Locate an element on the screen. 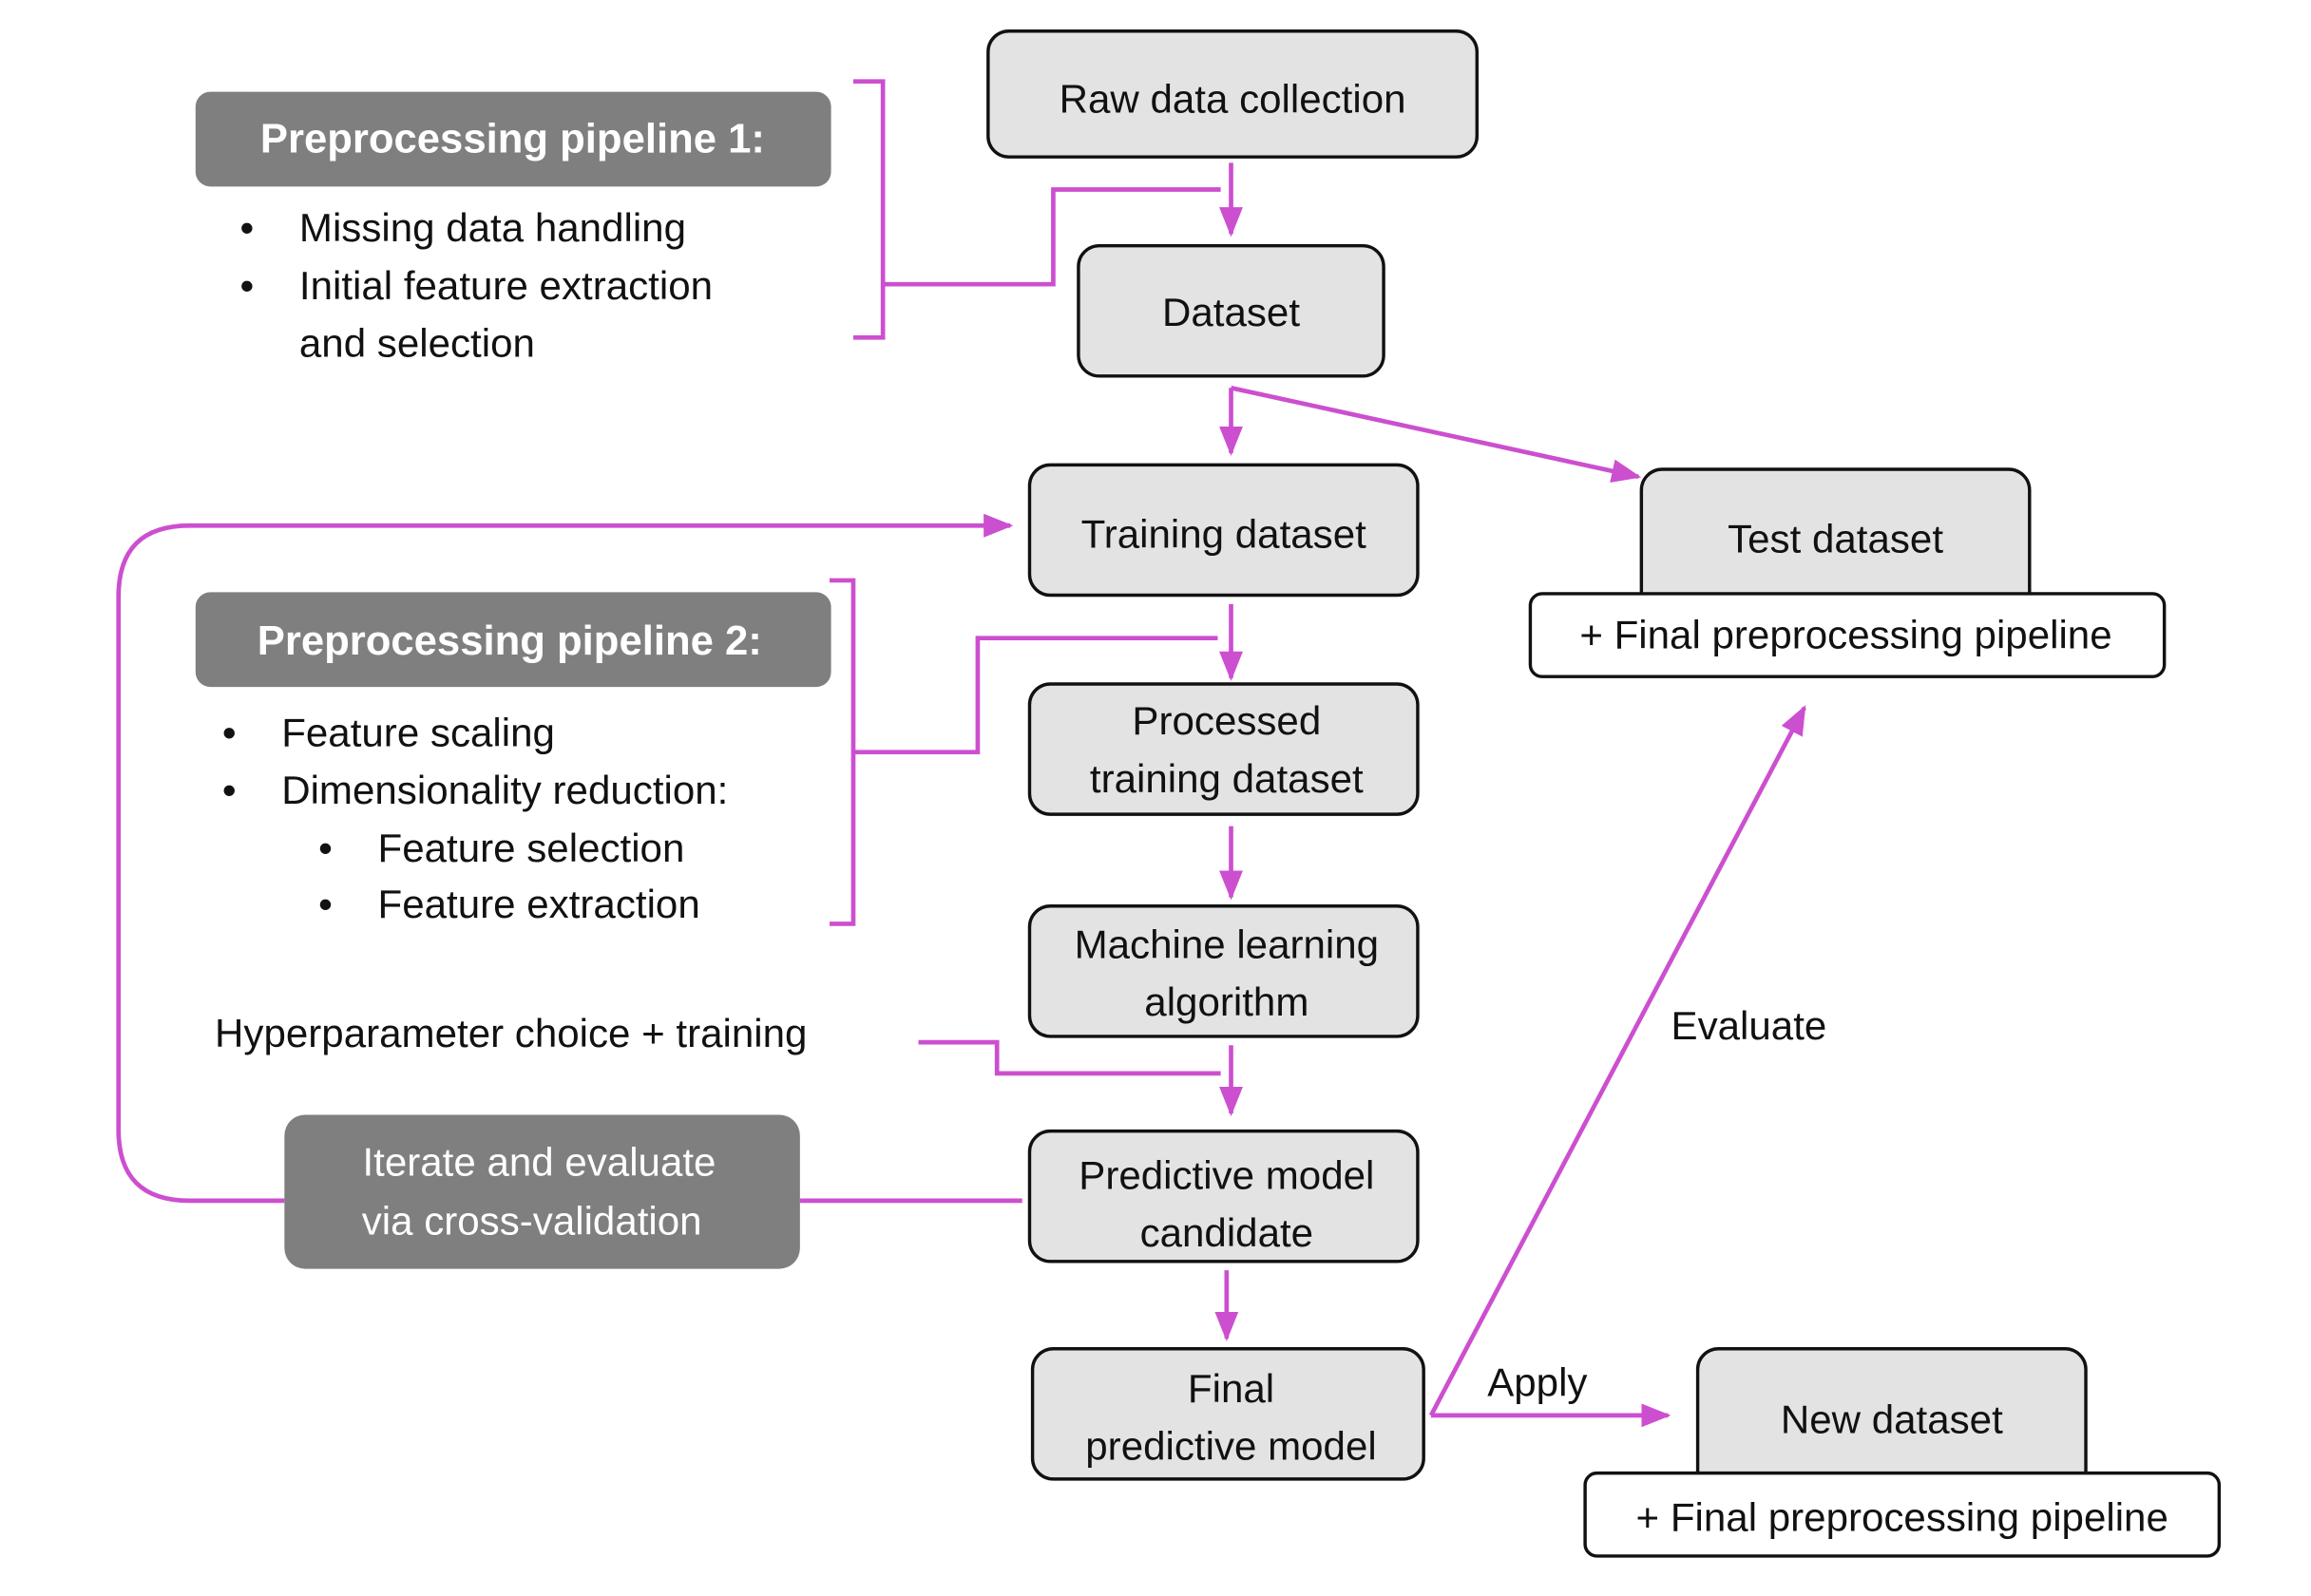 This screenshot has height=1596, width=2311. node-training-dataset: Training dataset is located at coordinates (1223, 530).